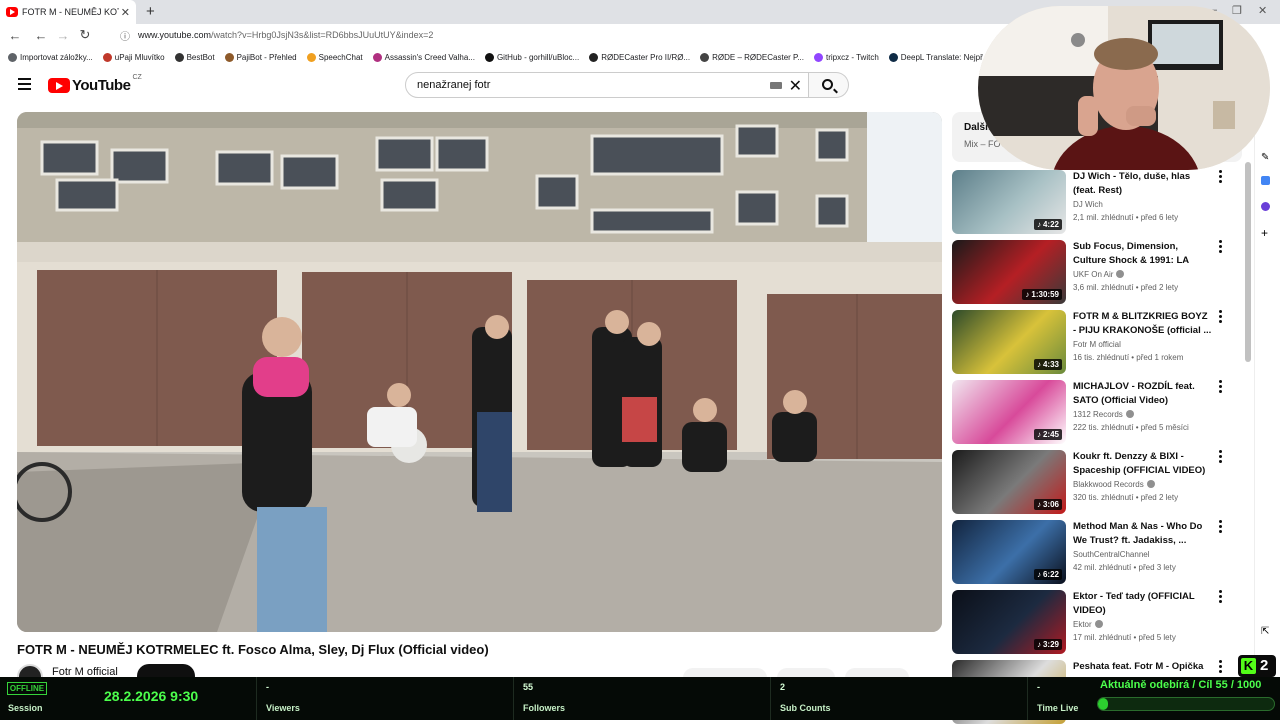 This screenshot has height=726, width=1280. I want to click on bookmark-item: uPaji Mluvítko, so click(133, 57).